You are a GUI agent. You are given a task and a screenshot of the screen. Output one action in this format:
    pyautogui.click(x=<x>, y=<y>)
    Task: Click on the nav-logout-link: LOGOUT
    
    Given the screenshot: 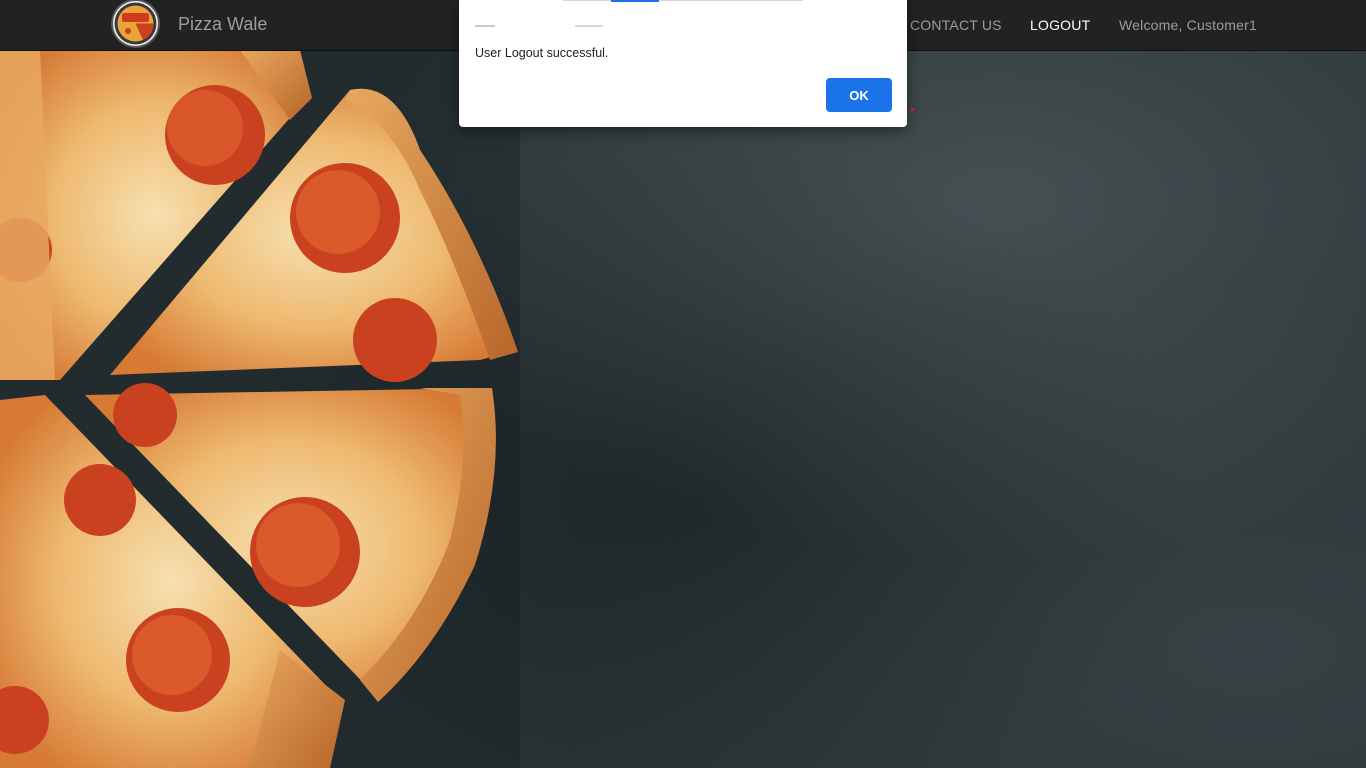 What is the action you would take?
    pyautogui.click(x=1060, y=25)
    